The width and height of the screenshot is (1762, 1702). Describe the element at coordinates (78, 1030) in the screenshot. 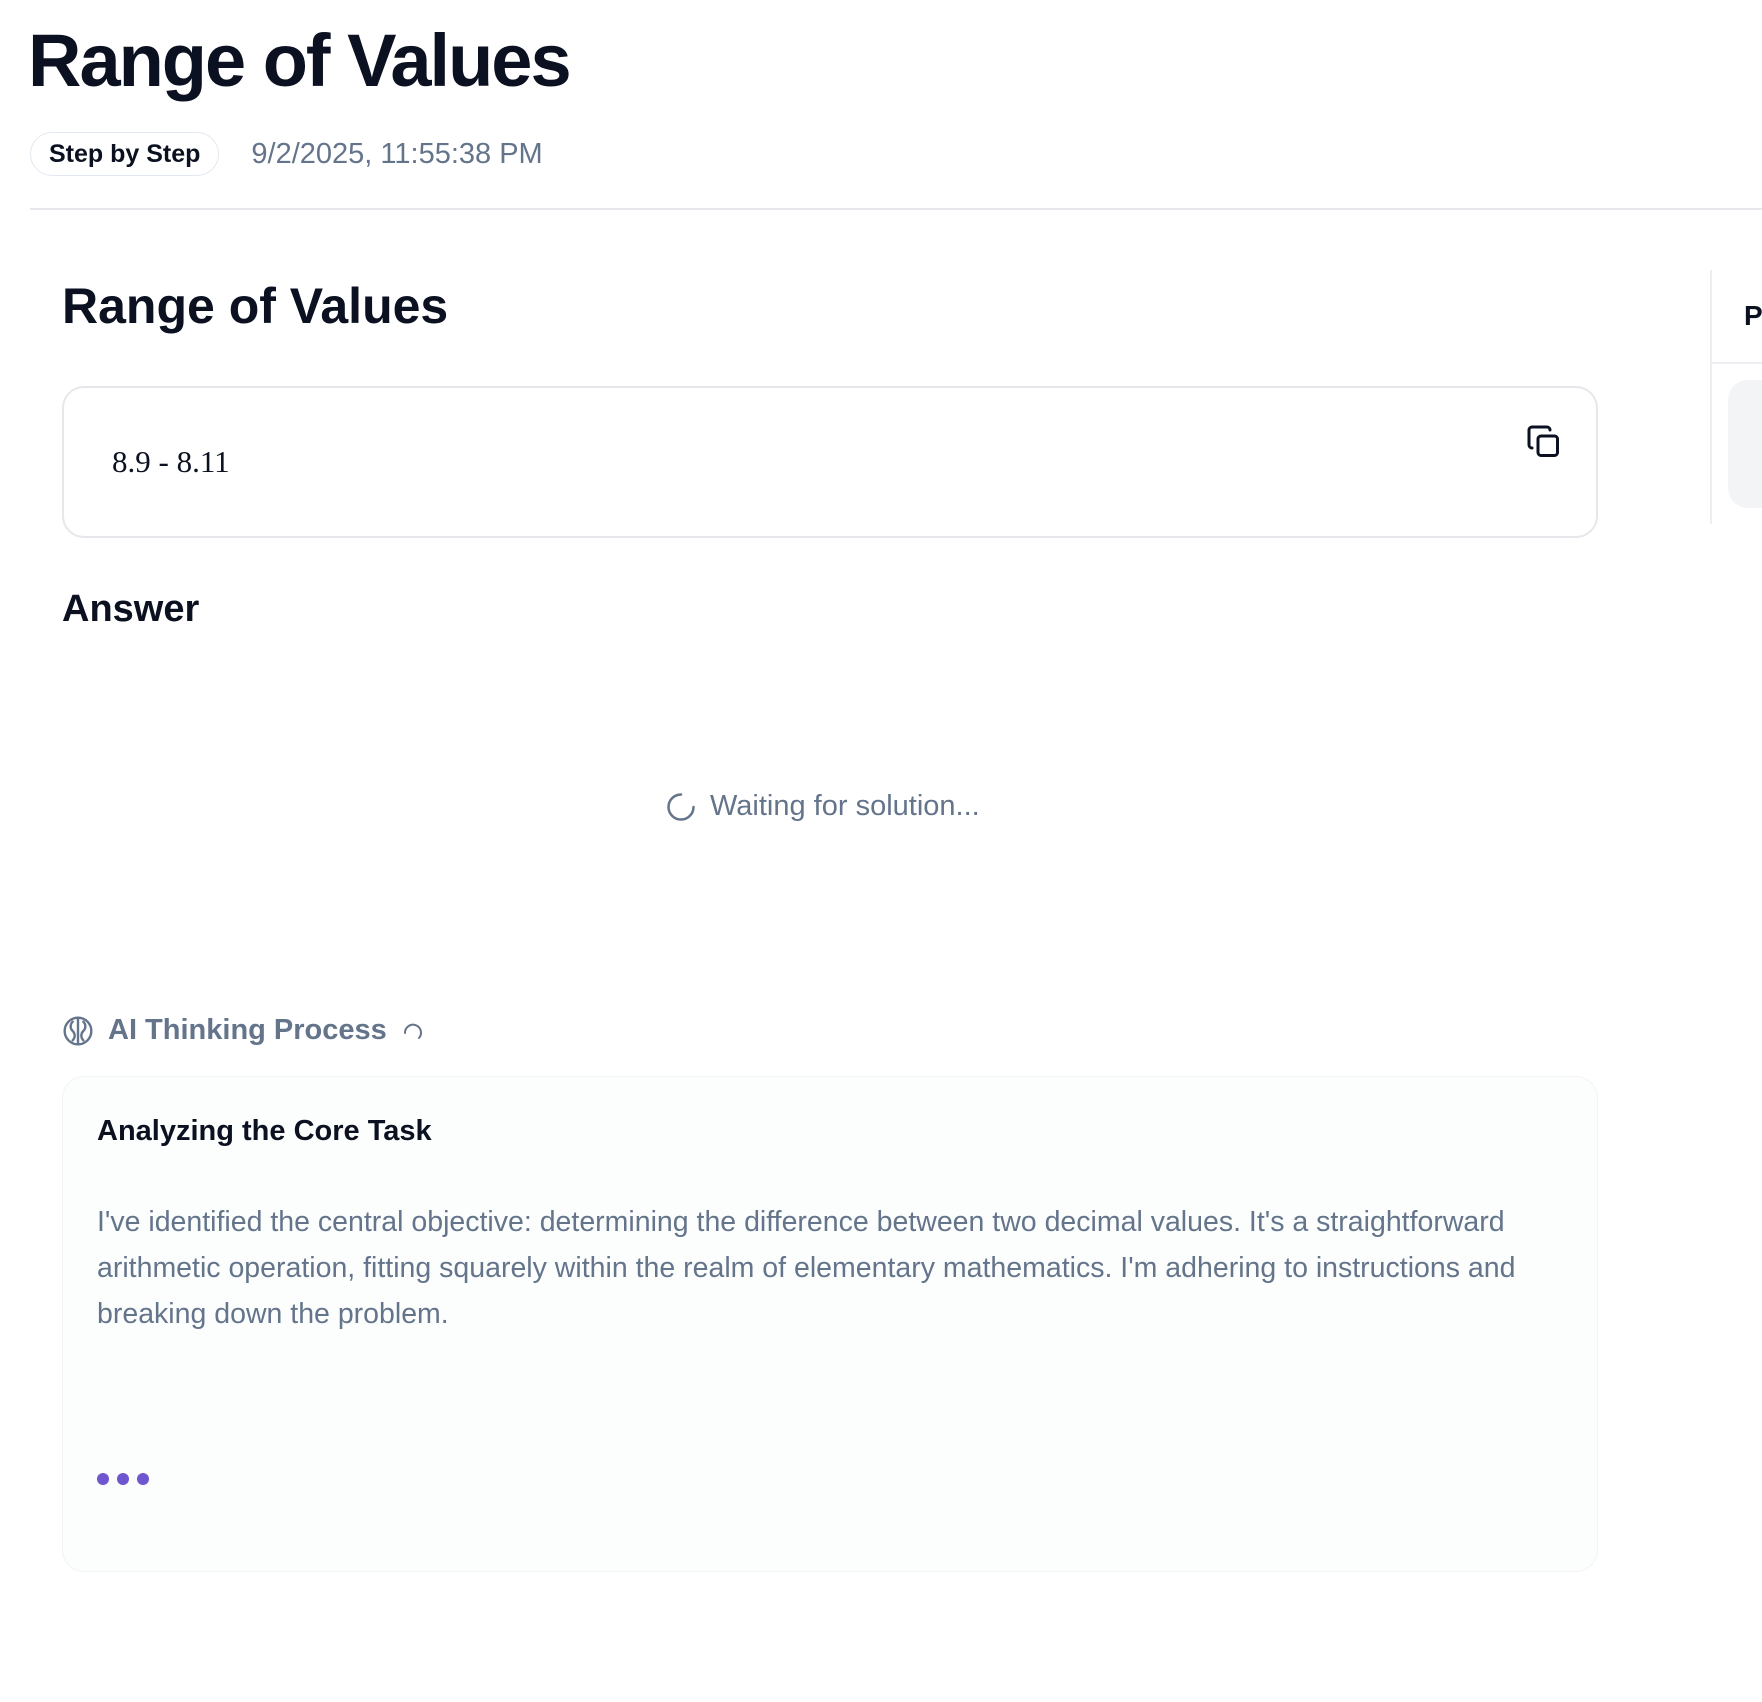

I see `brain-icon` at that location.